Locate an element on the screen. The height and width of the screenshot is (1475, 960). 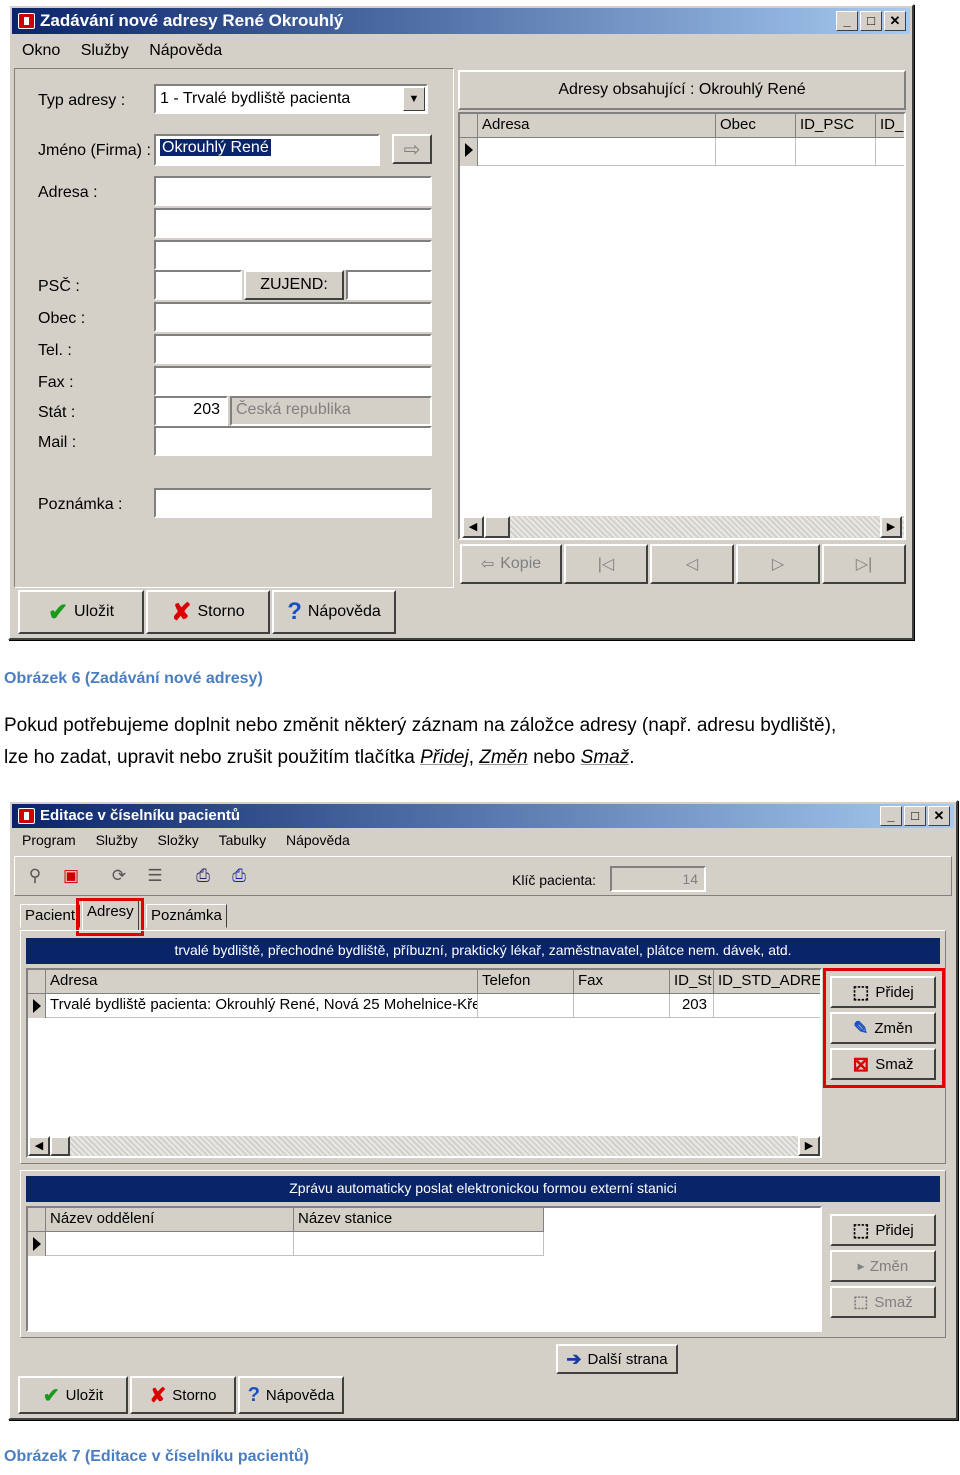
copy-arrow-button: ⇨ is located at coordinates (412, 149).